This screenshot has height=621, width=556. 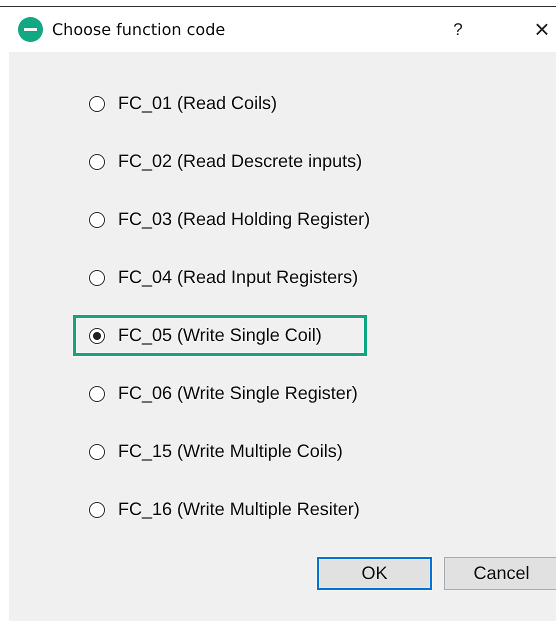 I want to click on radio-option: FC_06 (Write Single Register), so click(x=220, y=393).